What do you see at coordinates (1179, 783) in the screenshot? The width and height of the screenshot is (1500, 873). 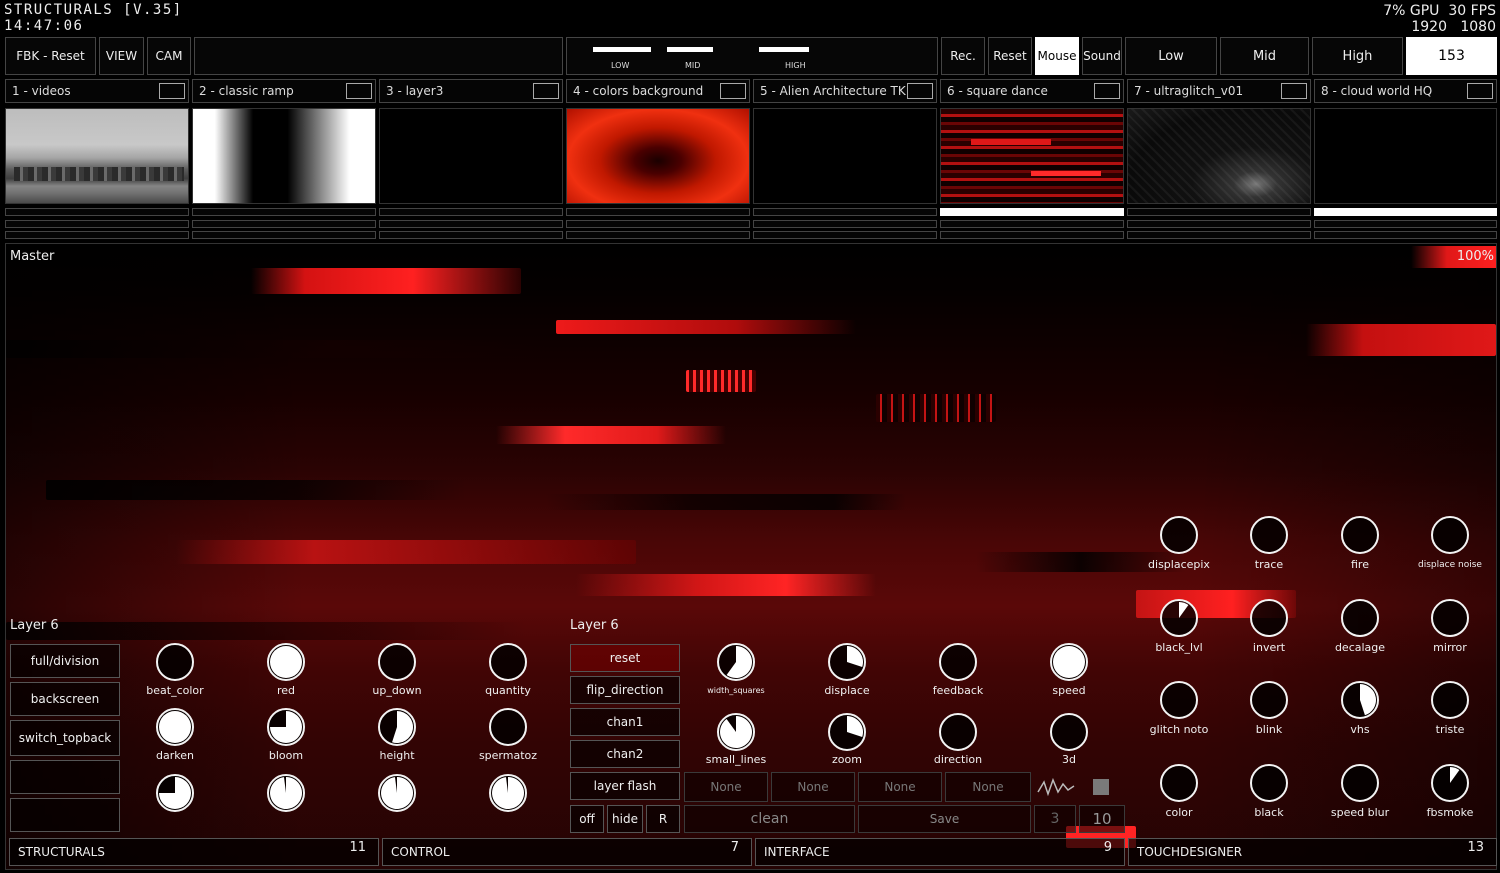 I see `color-knob` at bounding box center [1179, 783].